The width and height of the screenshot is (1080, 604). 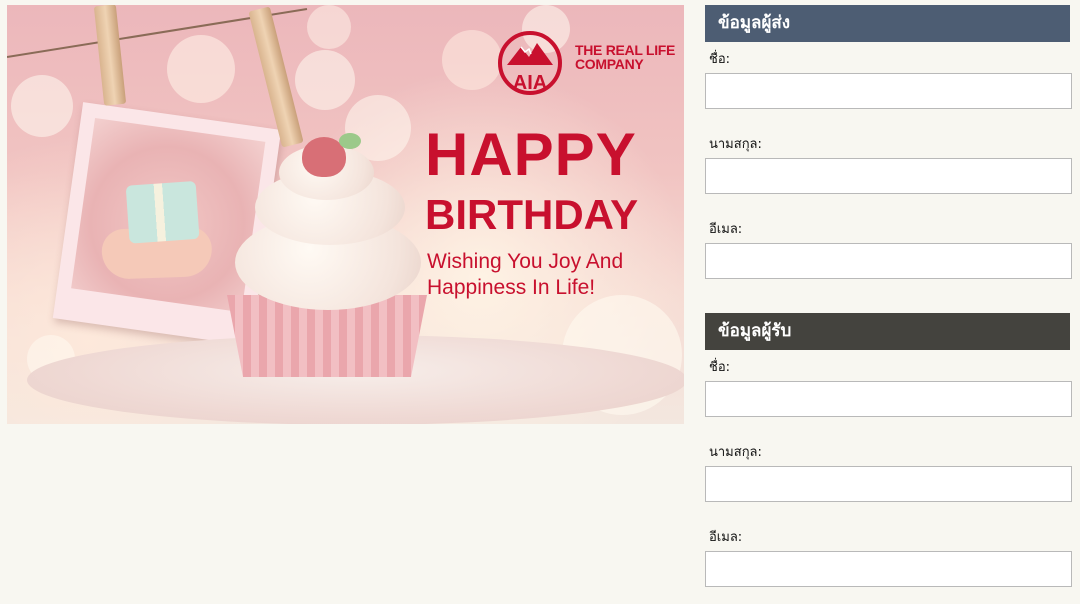 I want to click on photo-gift-in-hands, so click(x=168, y=215).